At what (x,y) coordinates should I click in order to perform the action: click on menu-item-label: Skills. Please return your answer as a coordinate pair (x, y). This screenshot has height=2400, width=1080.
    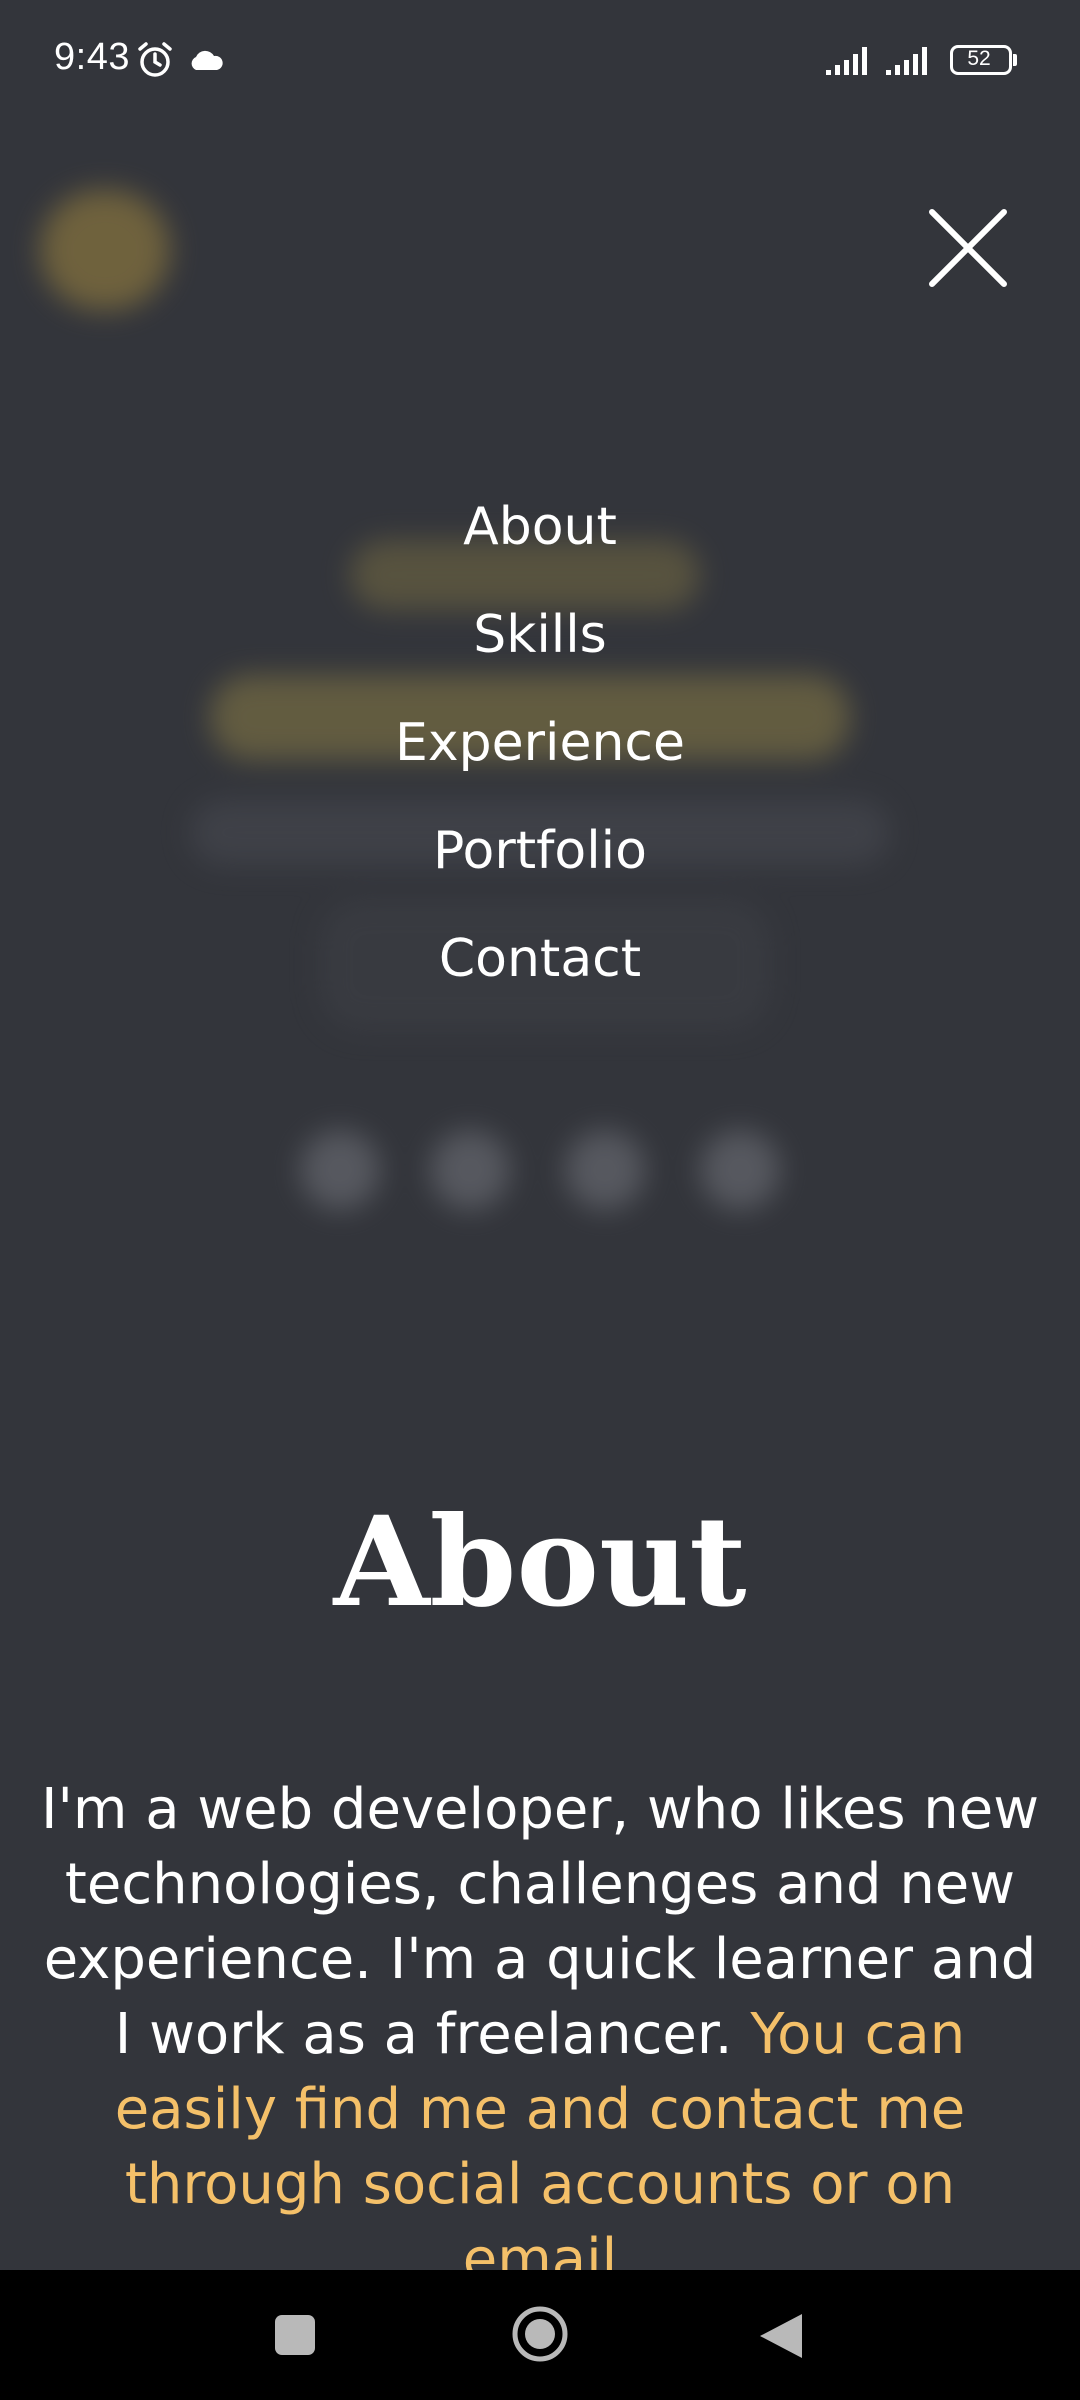
    Looking at the image, I should click on (540, 634).